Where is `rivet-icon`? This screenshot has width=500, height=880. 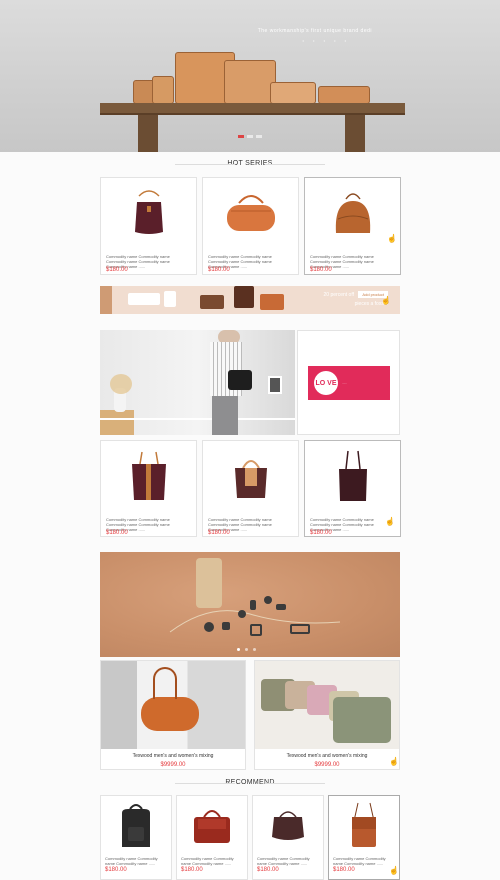
rivet-icon is located at coordinates (226, 626).